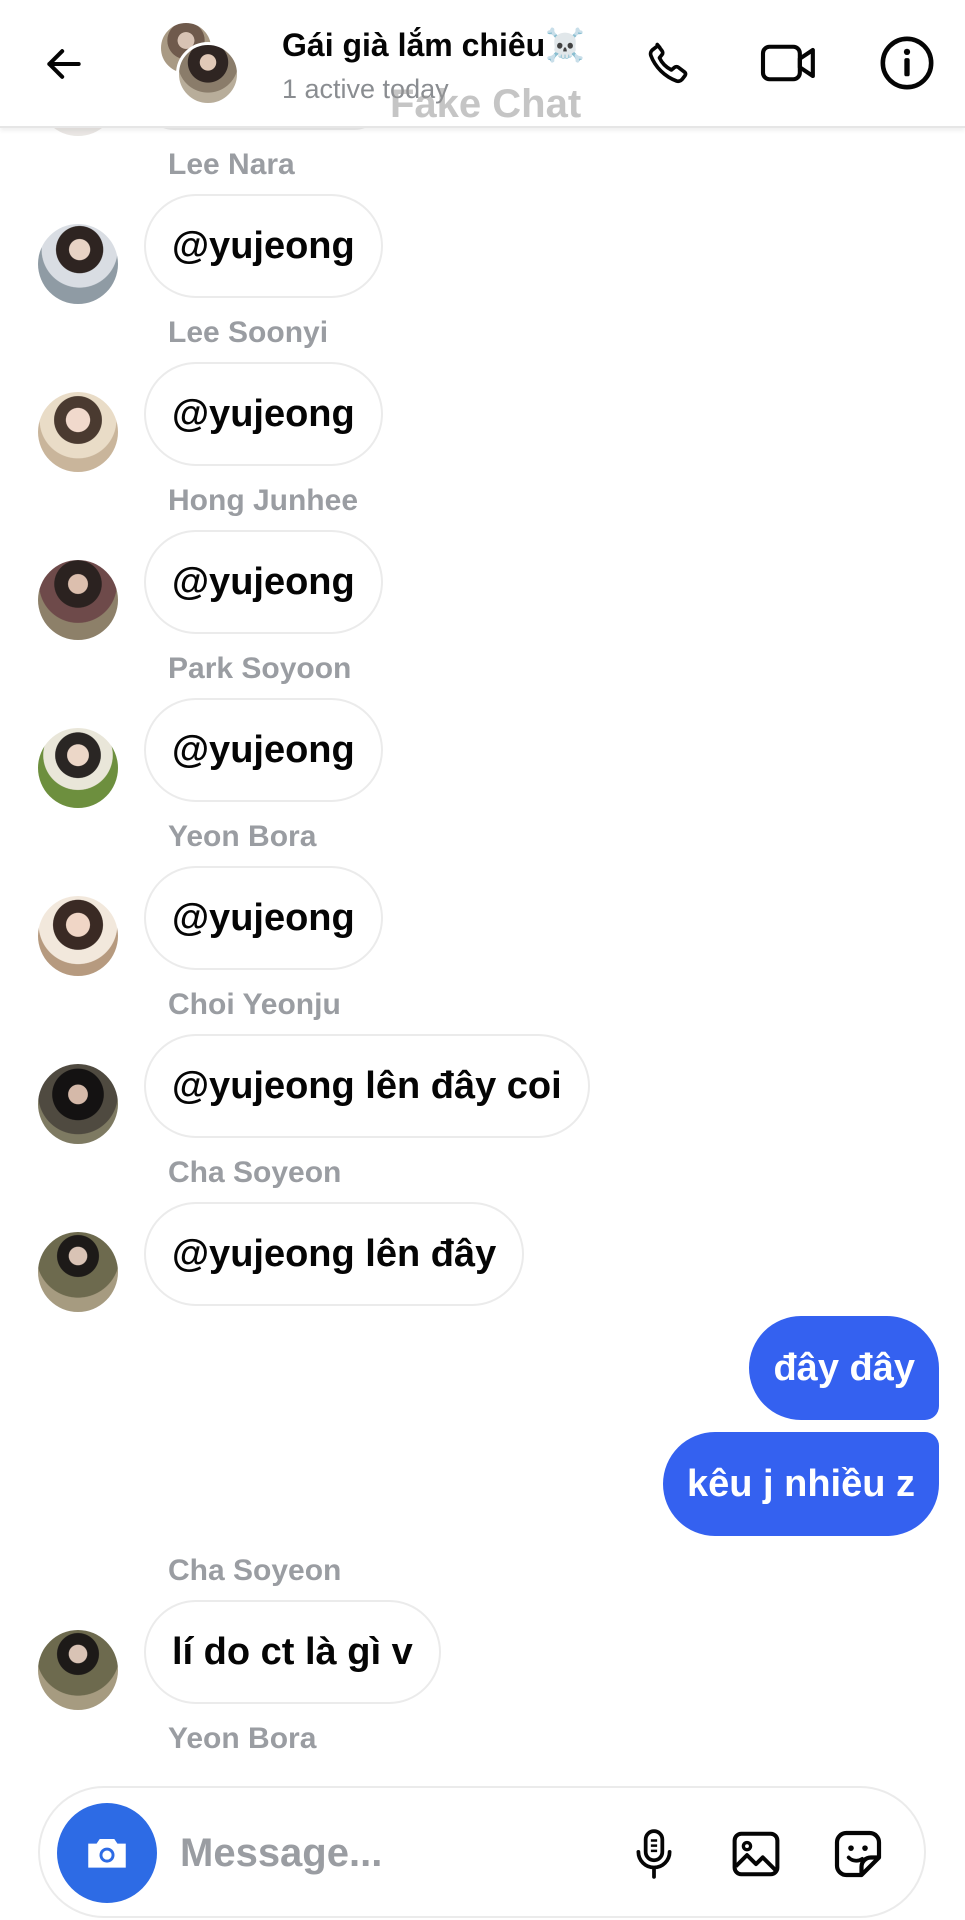 The height and width of the screenshot is (1920, 965). I want to click on back-button, so click(64, 64).